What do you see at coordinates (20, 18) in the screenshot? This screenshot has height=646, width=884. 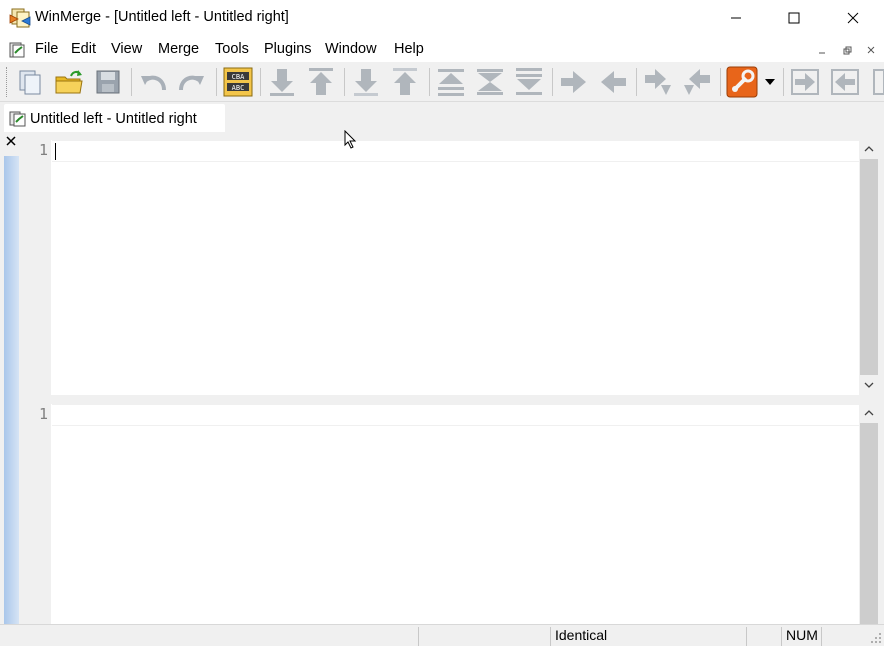 I see `winmerge-app-icon` at bounding box center [20, 18].